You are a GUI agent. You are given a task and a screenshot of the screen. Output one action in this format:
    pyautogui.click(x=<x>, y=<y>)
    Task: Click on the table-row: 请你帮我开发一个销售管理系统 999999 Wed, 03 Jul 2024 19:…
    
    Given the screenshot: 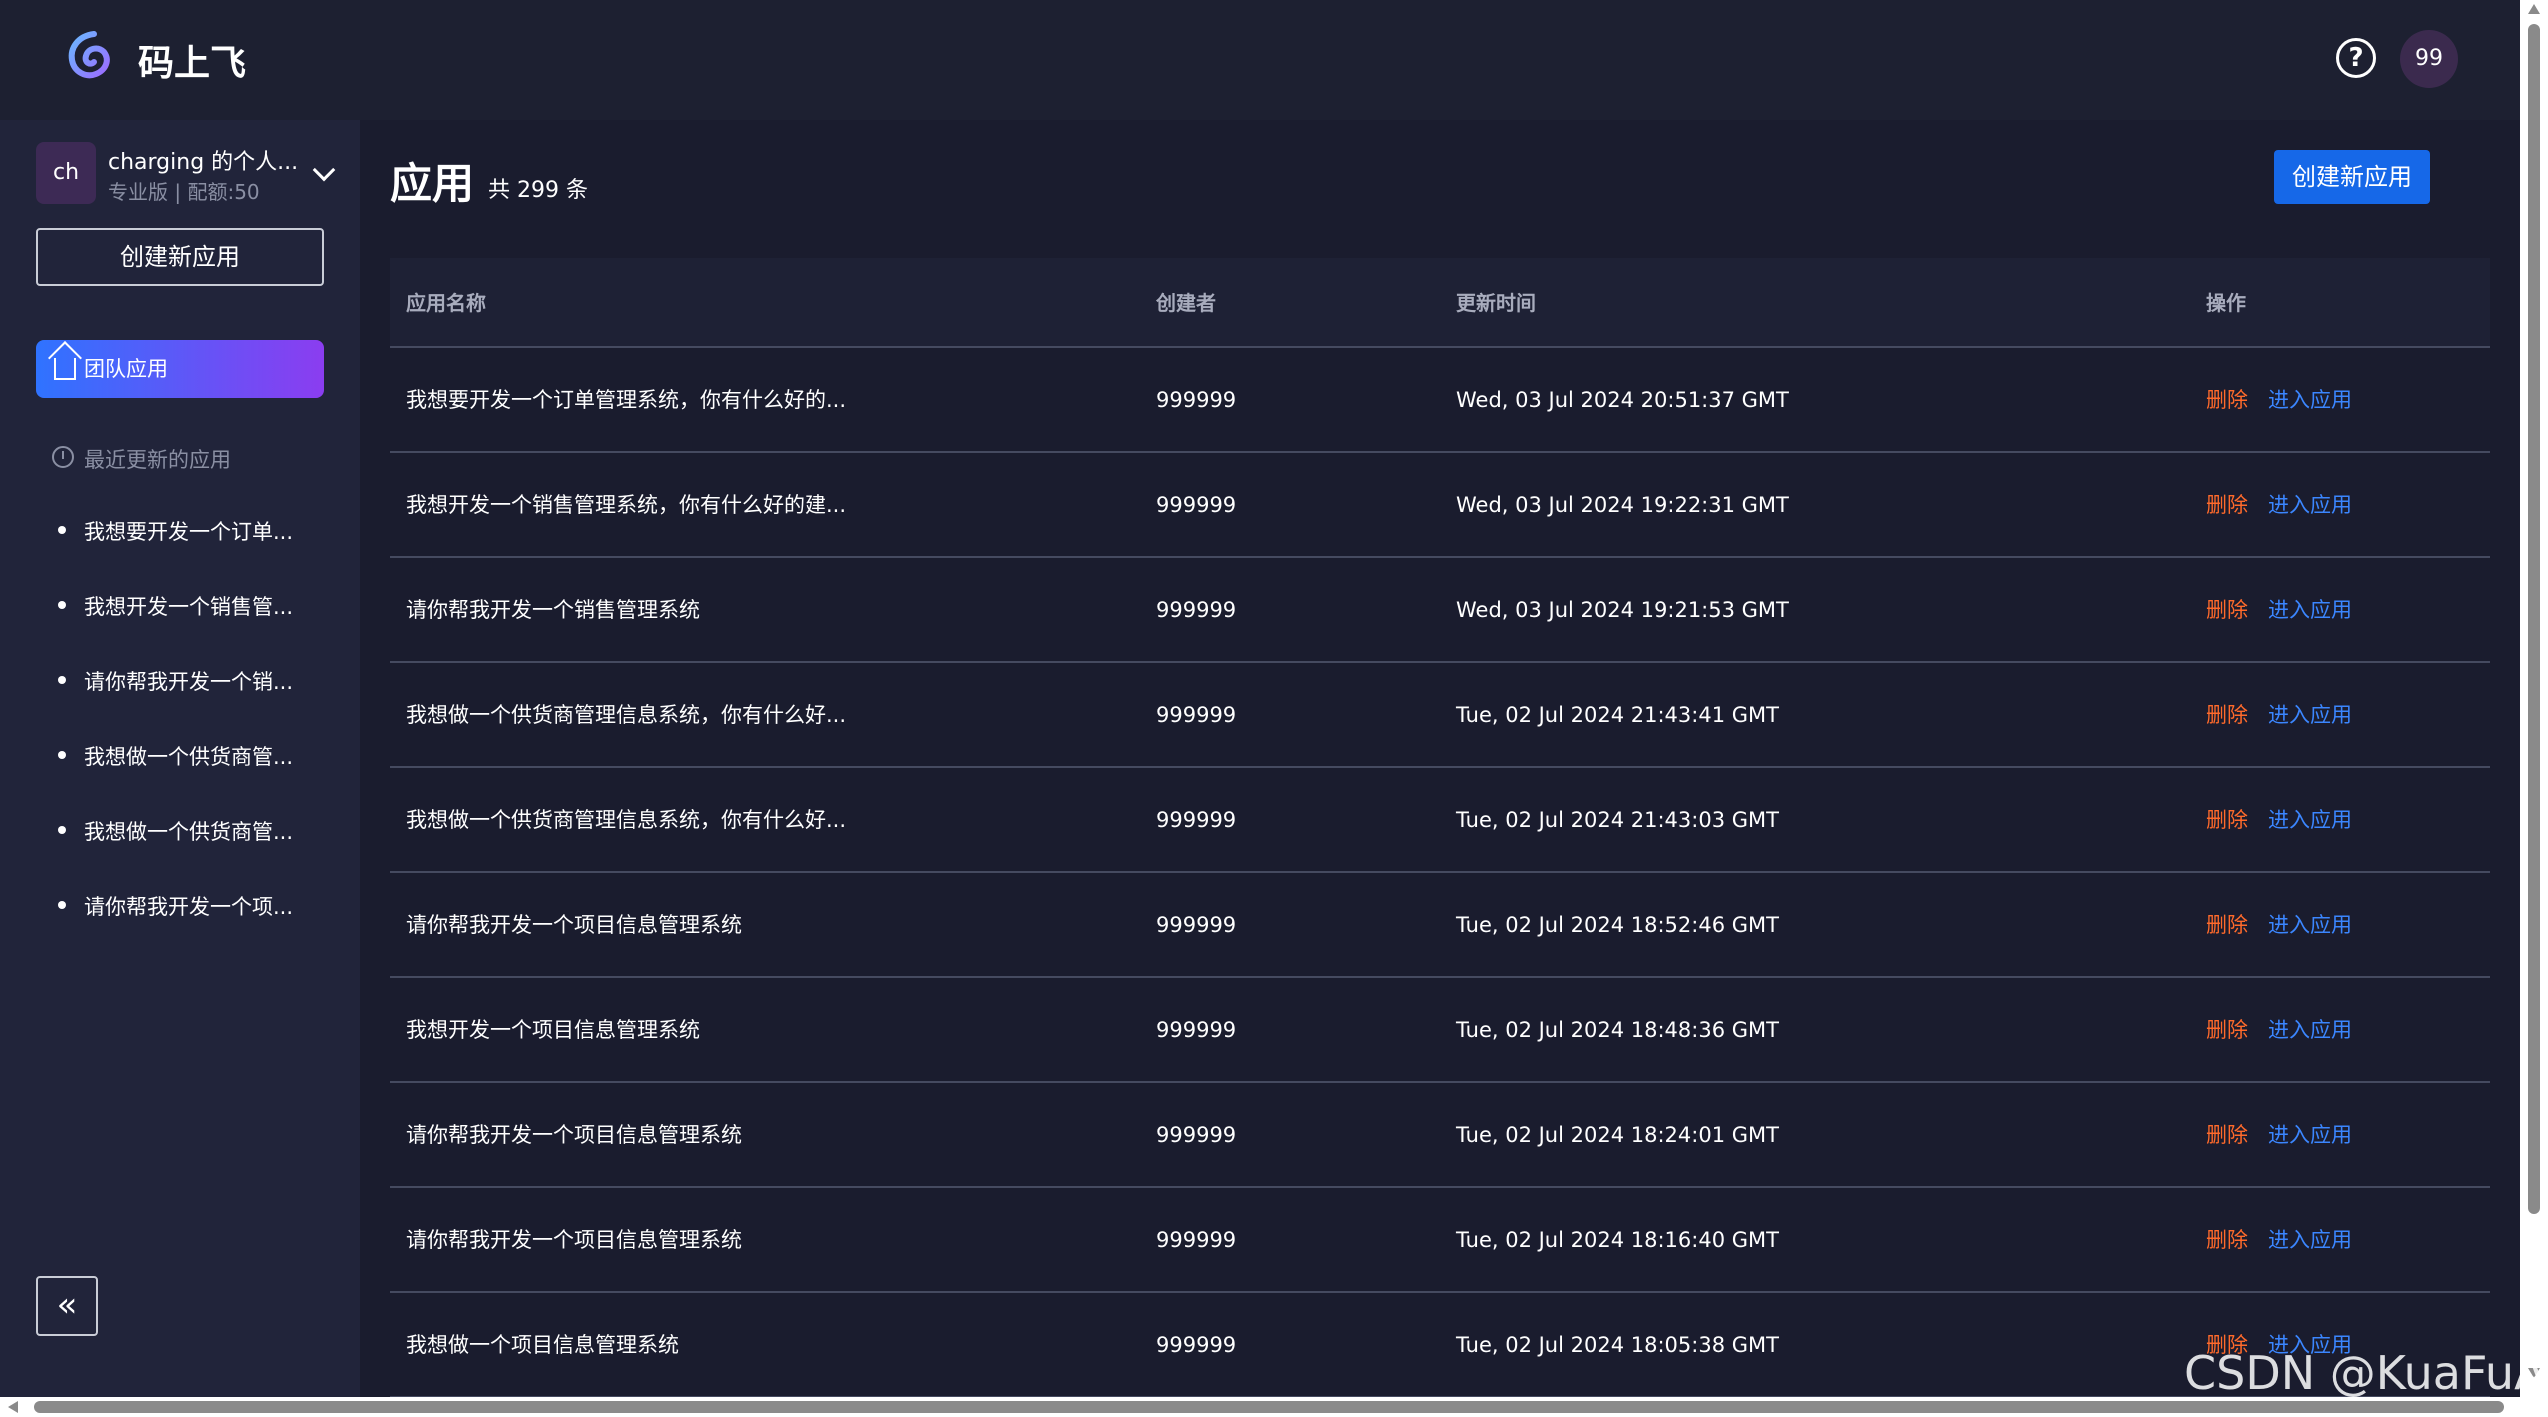 What is the action you would take?
    pyautogui.click(x=1440, y=610)
    